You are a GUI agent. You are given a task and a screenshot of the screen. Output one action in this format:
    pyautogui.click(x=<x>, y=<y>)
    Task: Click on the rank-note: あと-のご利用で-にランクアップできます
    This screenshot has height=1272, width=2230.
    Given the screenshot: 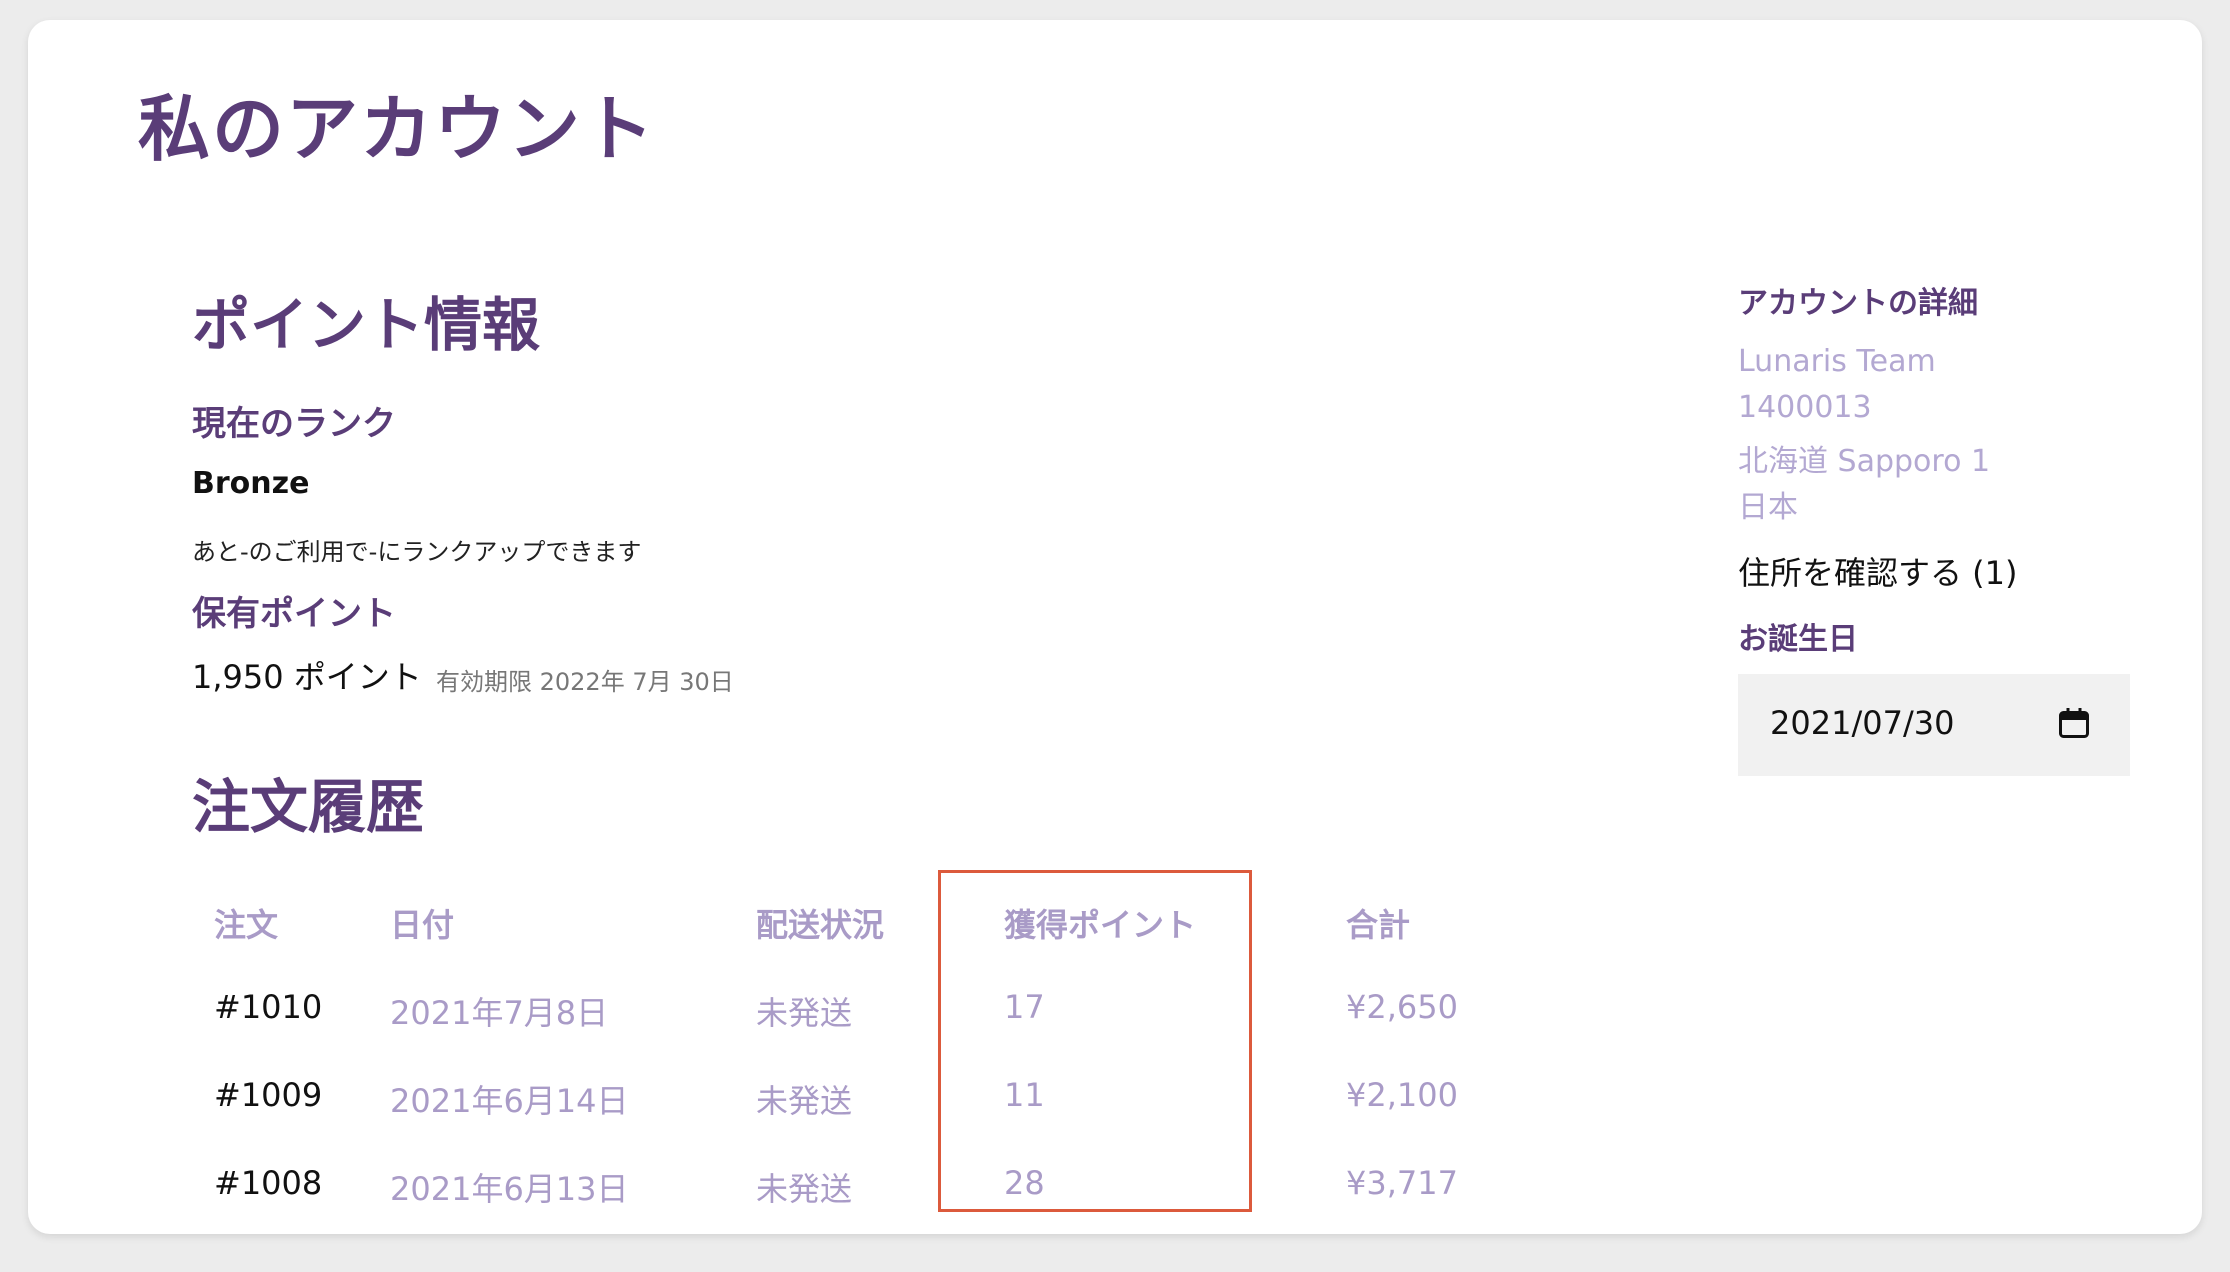 What is the action you would take?
    pyautogui.click(x=417, y=552)
    